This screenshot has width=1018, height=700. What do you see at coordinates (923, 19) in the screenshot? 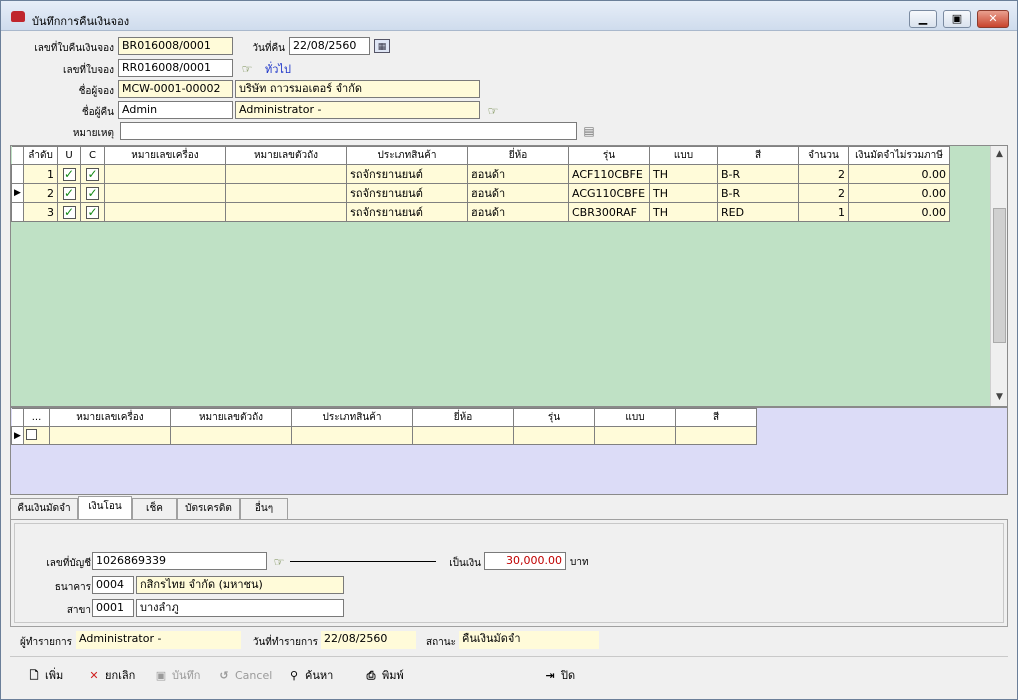
I see `minimize-button: ▁` at bounding box center [923, 19].